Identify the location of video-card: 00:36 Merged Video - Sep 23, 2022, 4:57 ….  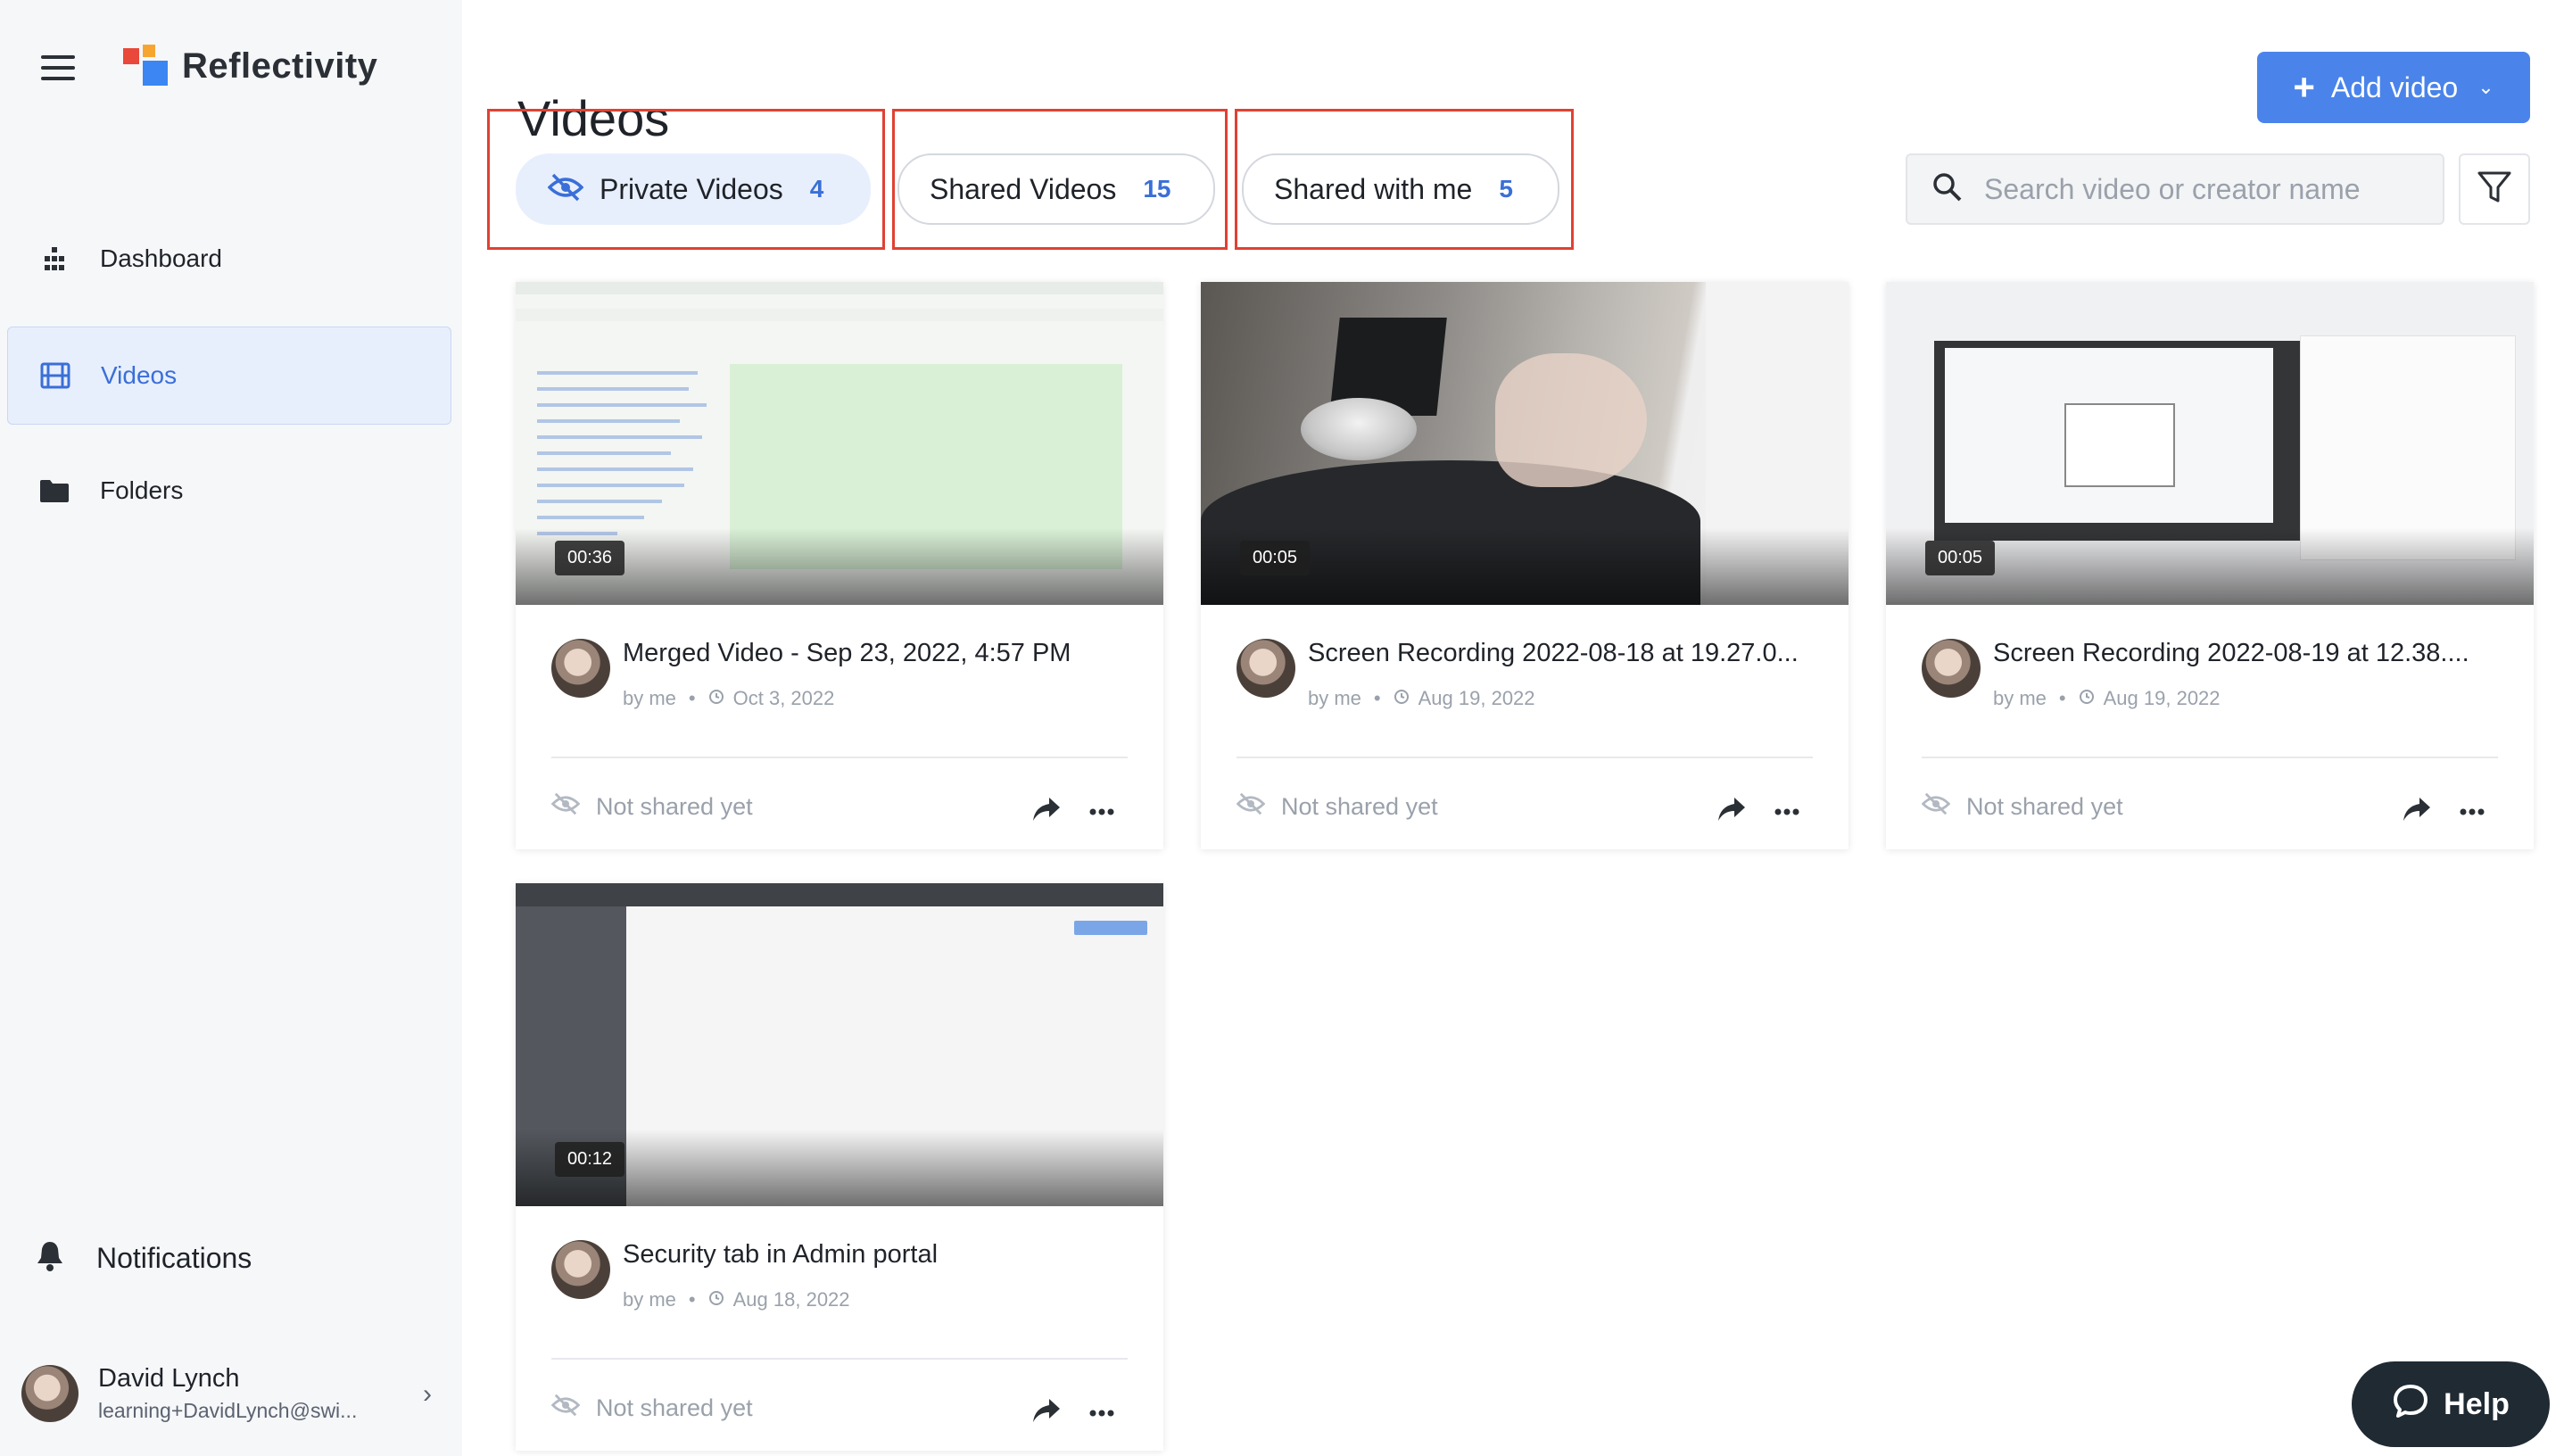
(840, 566).